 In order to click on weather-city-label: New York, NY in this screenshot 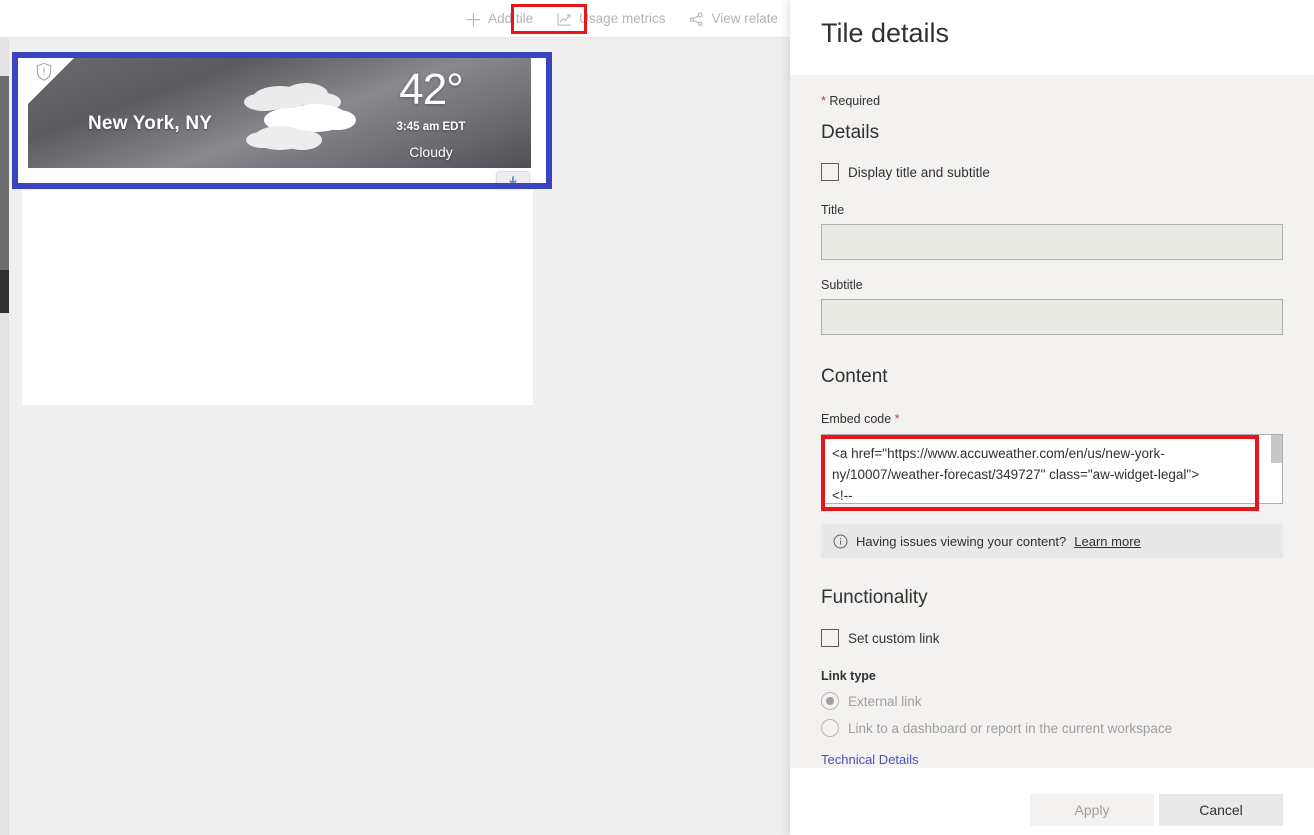, I will do `click(150, 123)`.